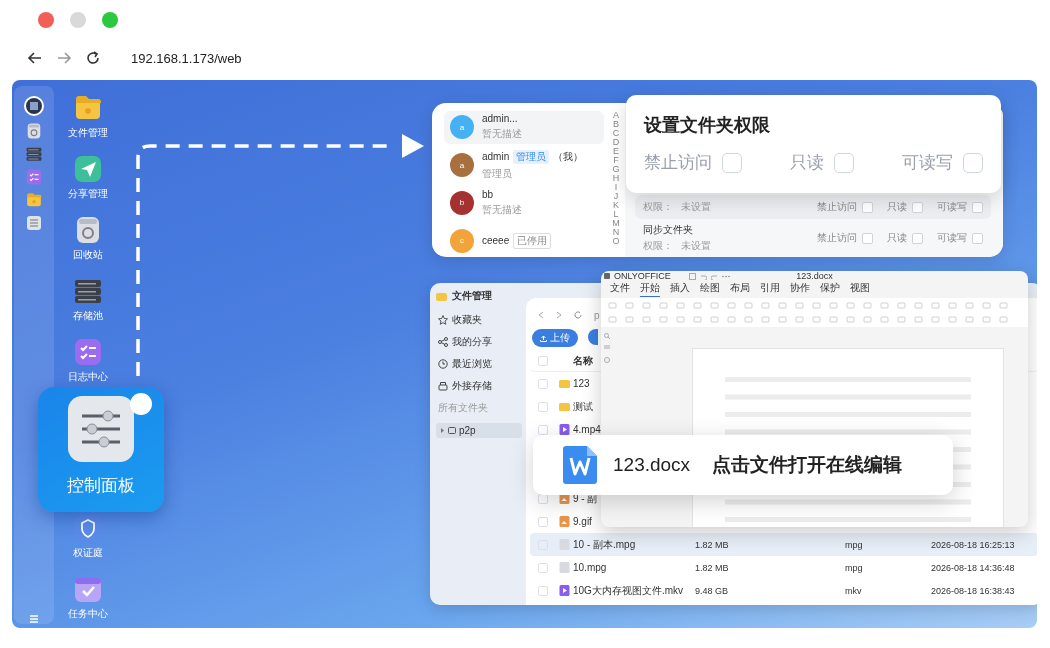 The height and width of the screenshot is (648, 1050). I want to click on zoom-button, so click(110, 20).